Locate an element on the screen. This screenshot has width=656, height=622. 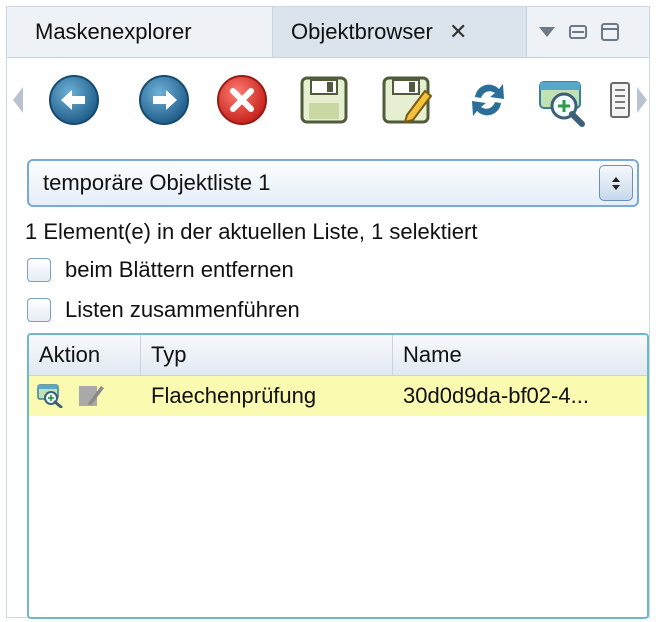
tab-objektbrowser: Objektbrowser ✕ is located at coordinates (399, 32).